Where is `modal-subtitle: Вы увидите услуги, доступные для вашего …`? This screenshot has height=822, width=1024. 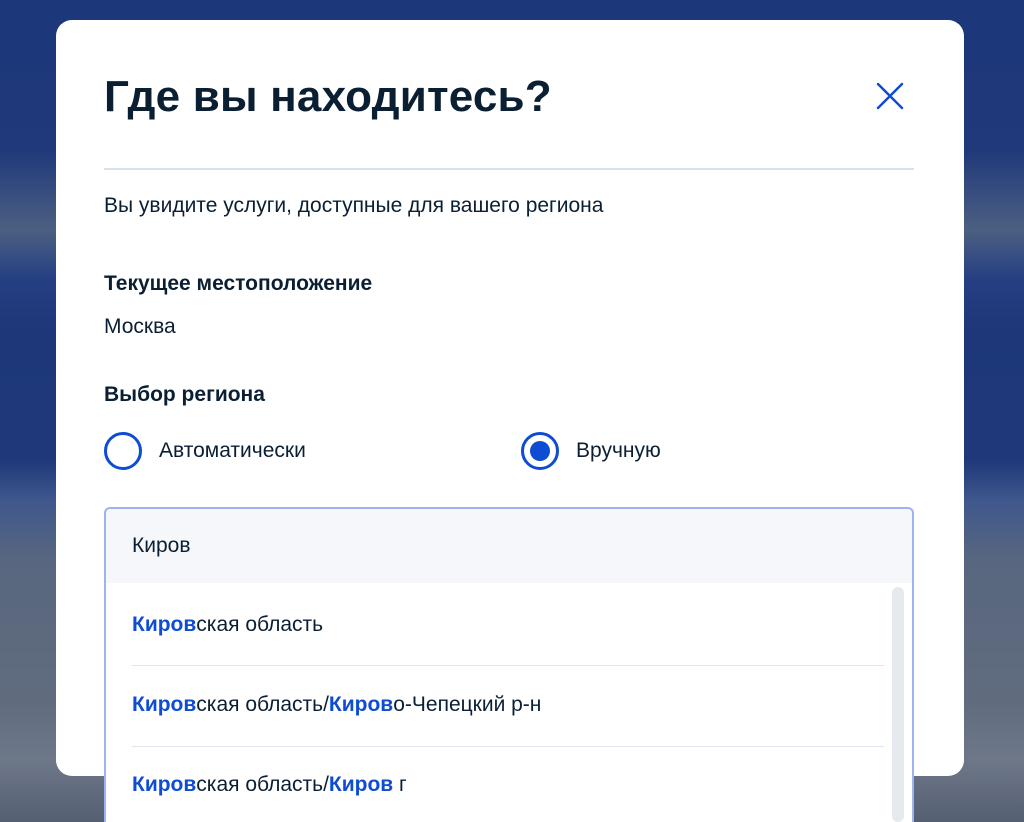 modal-subtitle: Вы увидите услуги, доступные для вашего … is located at coordinates (354, 205).